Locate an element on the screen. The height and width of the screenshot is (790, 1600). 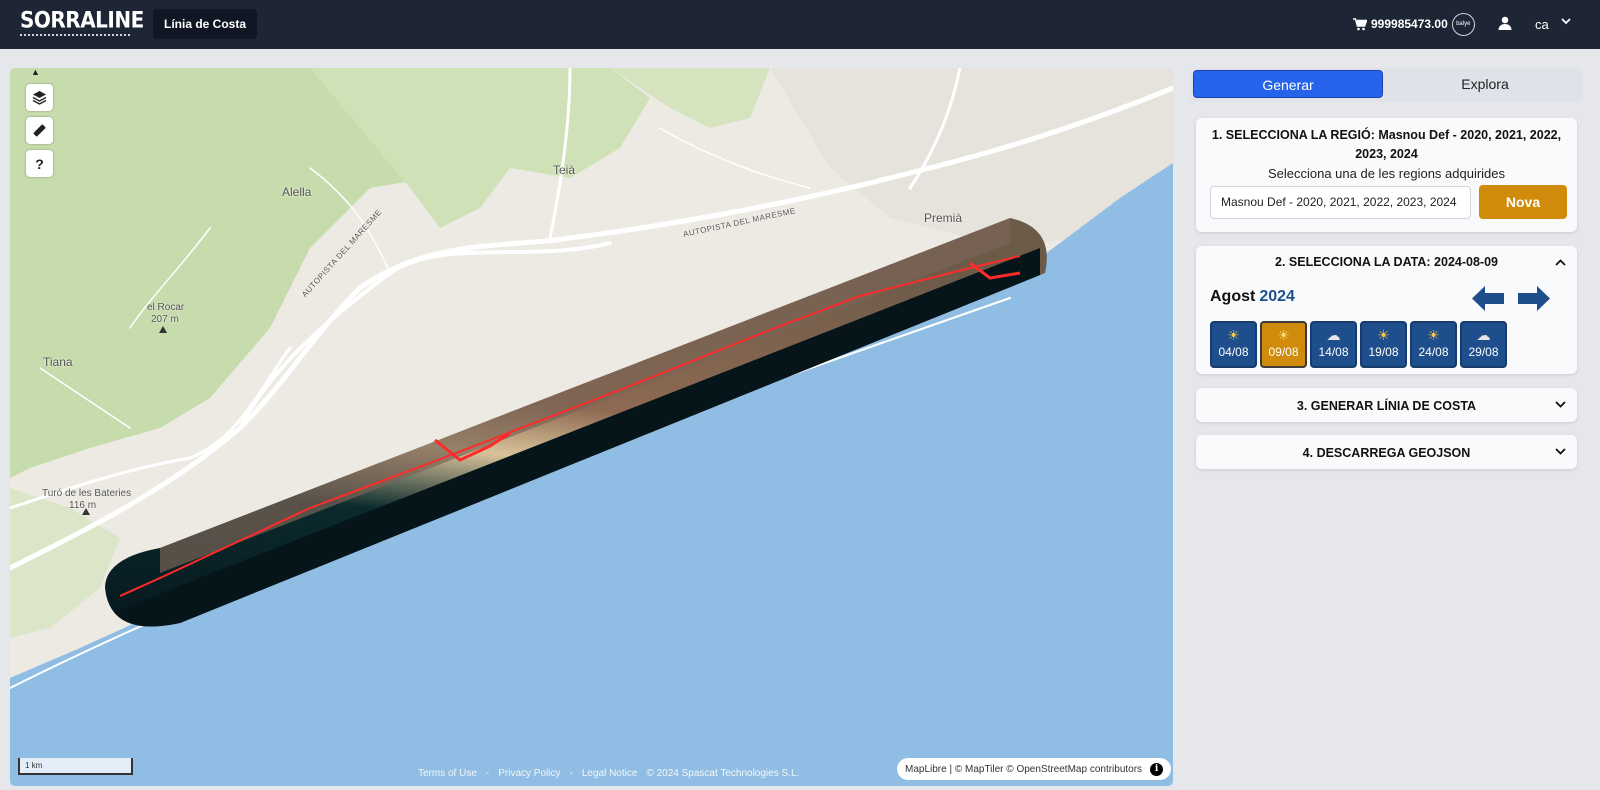
logo-text: SORRALINE is located at coordinates (82, 20).